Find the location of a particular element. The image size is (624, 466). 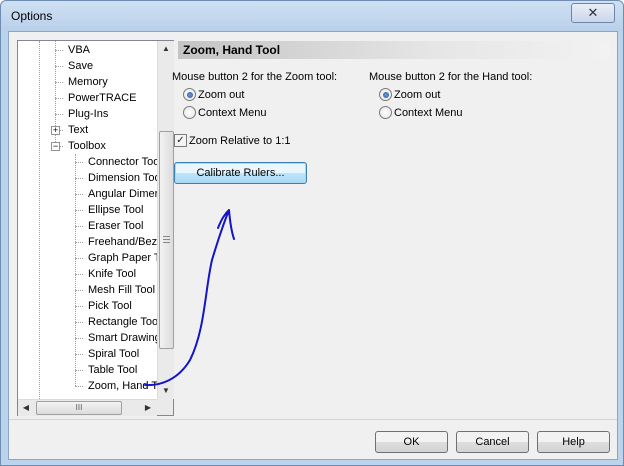

zoom-tool-context-menu-radio is located at coordinates (189, 112).